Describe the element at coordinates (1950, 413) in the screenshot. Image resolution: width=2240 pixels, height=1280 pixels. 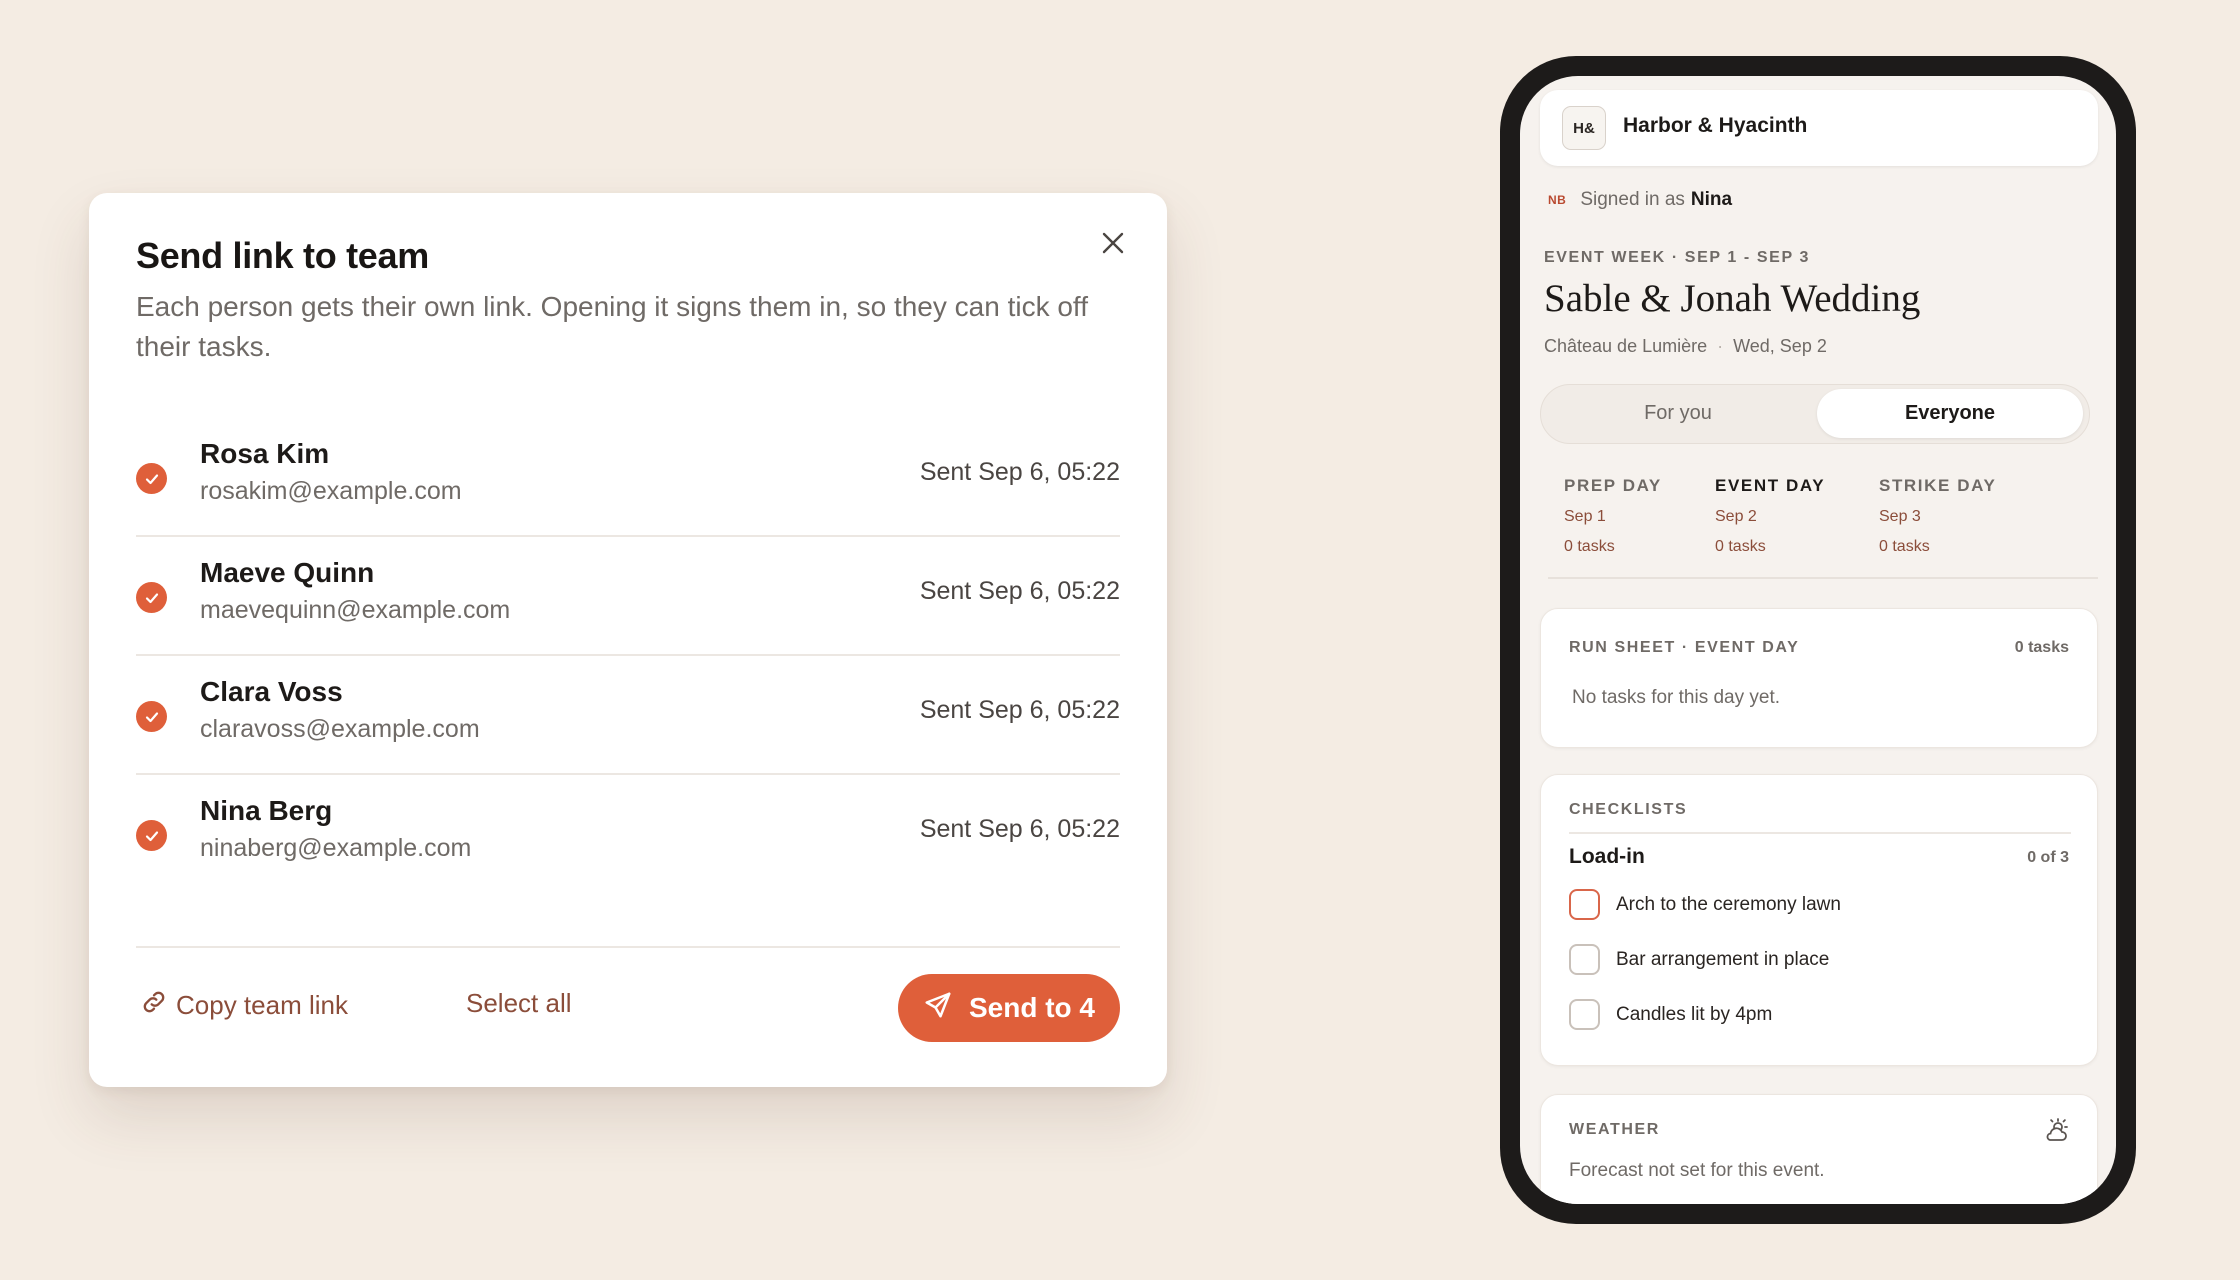
I see `tab-everyone: Everyone` at that location.